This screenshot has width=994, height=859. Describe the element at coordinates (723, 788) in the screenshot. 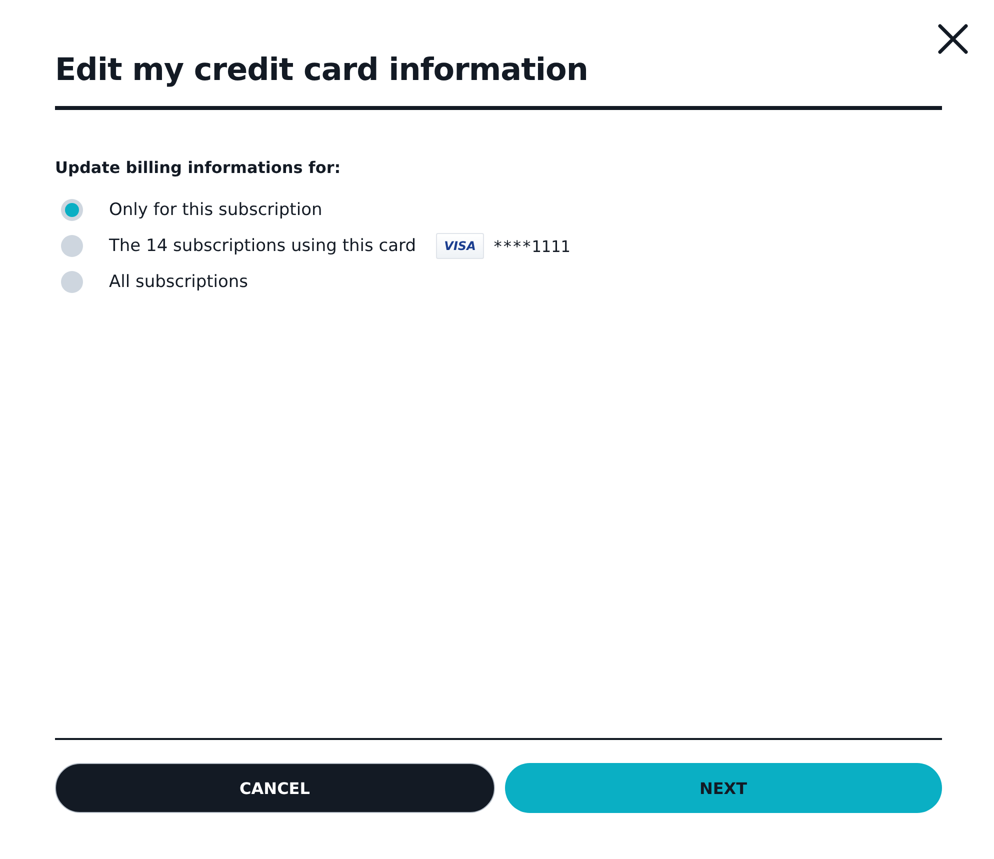

I see `next-button: NEXT` at that location.